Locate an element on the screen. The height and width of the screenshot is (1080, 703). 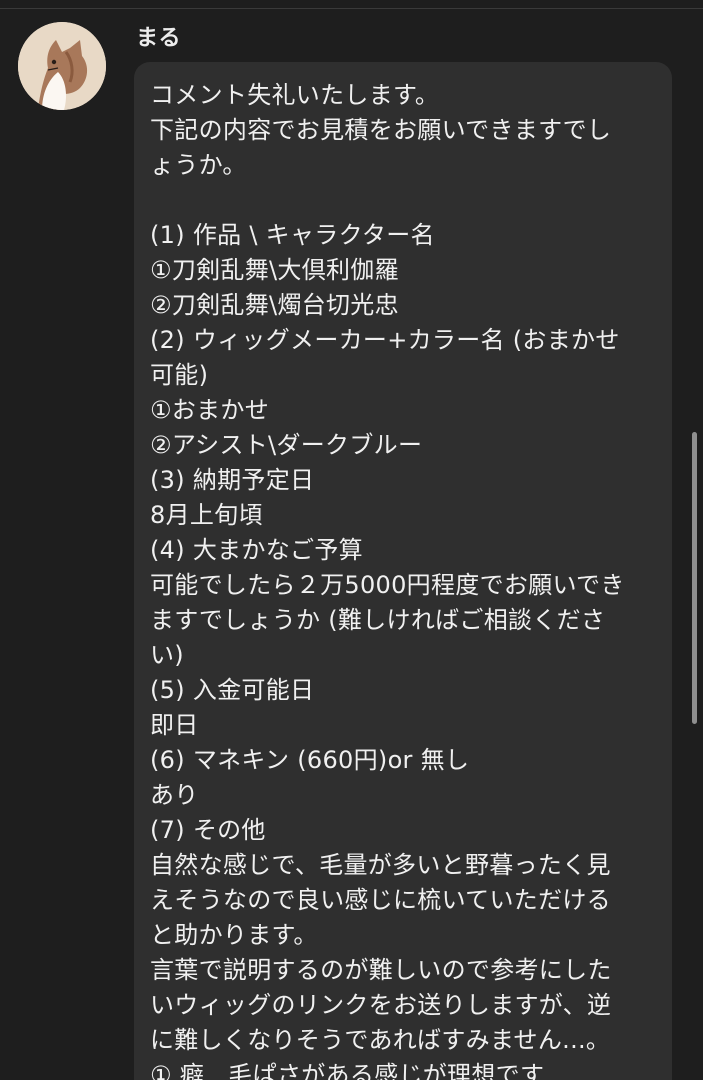
message-line: と助かります。 is located at coordinates (234, 935).